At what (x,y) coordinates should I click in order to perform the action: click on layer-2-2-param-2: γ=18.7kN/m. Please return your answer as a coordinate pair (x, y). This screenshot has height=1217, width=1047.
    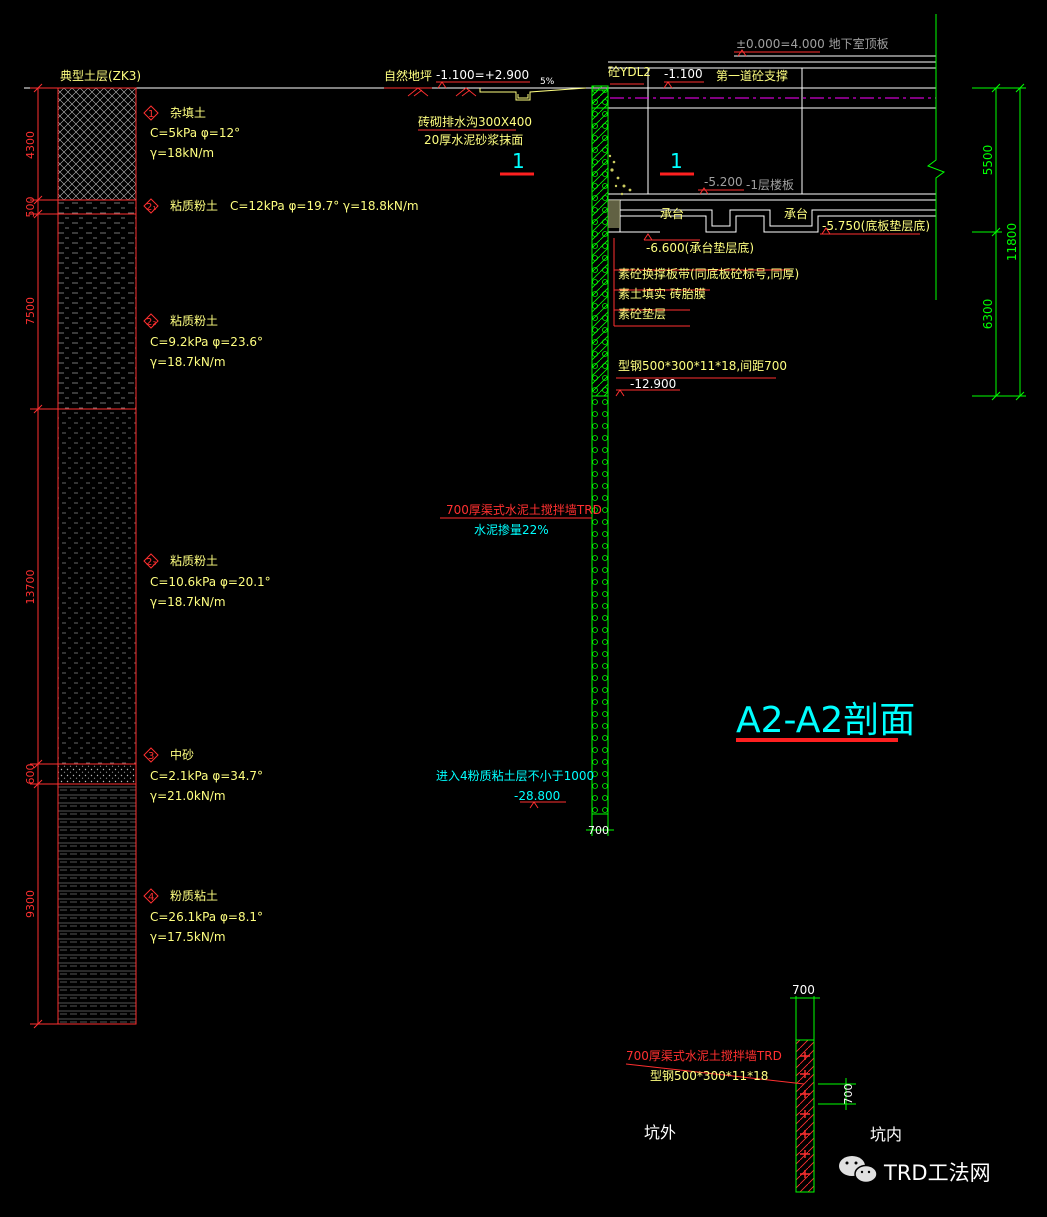
    Looking at the image, I should click on (188, 362).